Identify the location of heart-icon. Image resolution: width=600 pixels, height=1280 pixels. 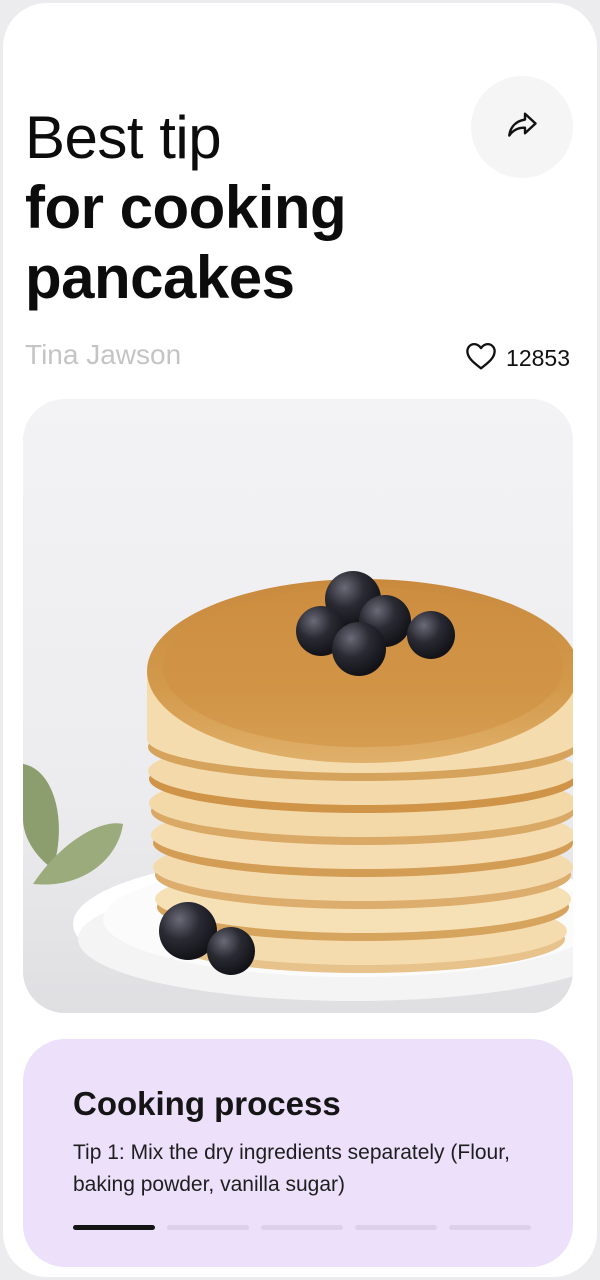
(481, 358).